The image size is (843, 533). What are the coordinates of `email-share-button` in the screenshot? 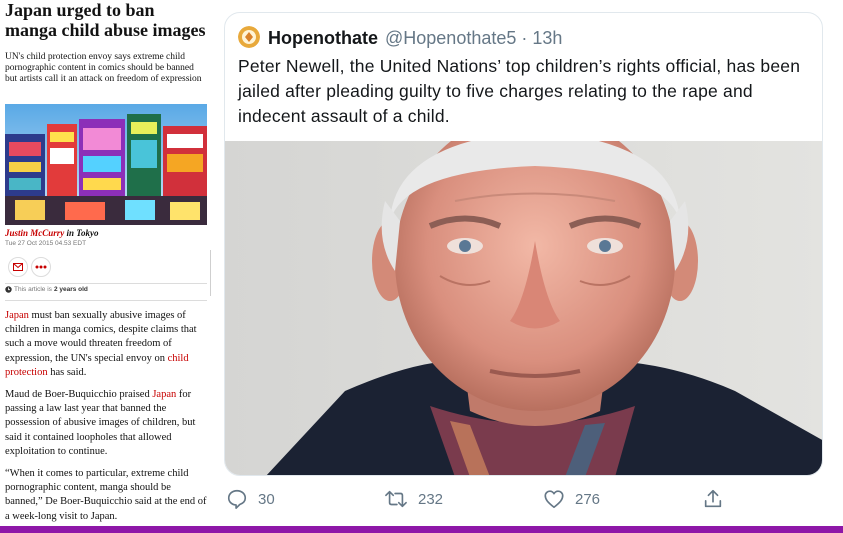 It's located at (18, 267).